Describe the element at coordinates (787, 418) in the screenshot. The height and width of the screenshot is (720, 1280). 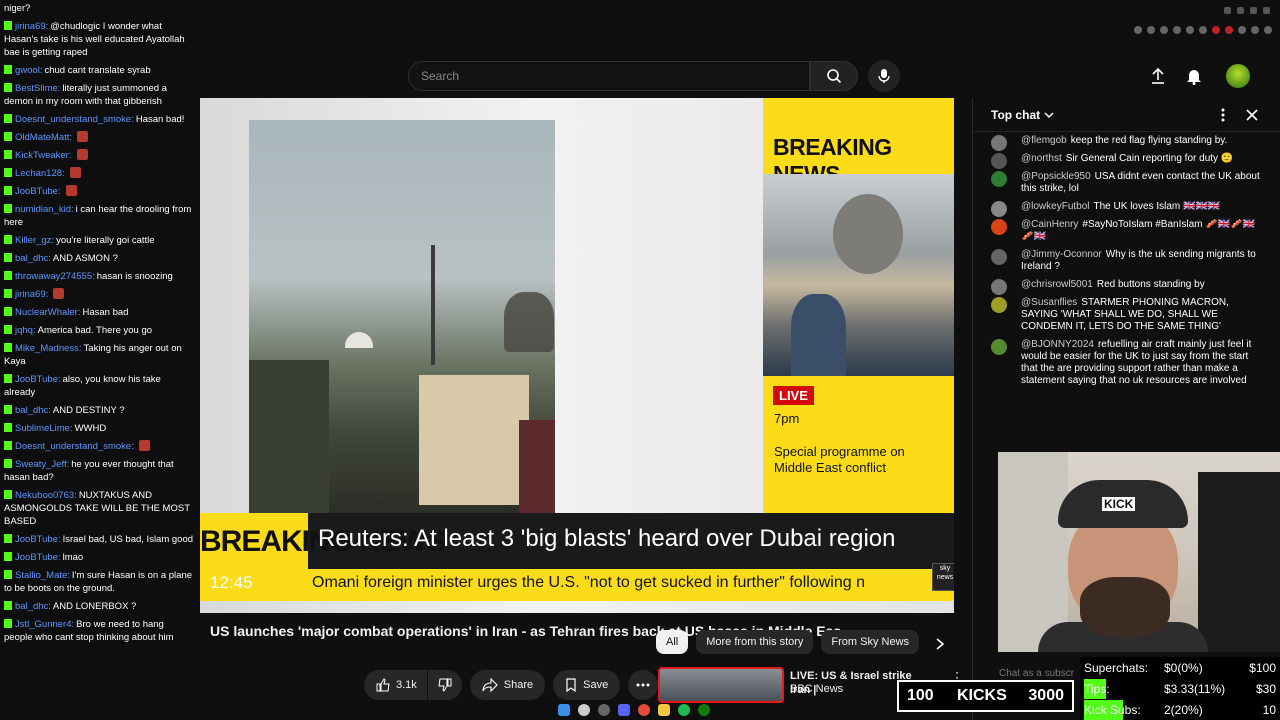
I see `side-time: 7pm` at that location.